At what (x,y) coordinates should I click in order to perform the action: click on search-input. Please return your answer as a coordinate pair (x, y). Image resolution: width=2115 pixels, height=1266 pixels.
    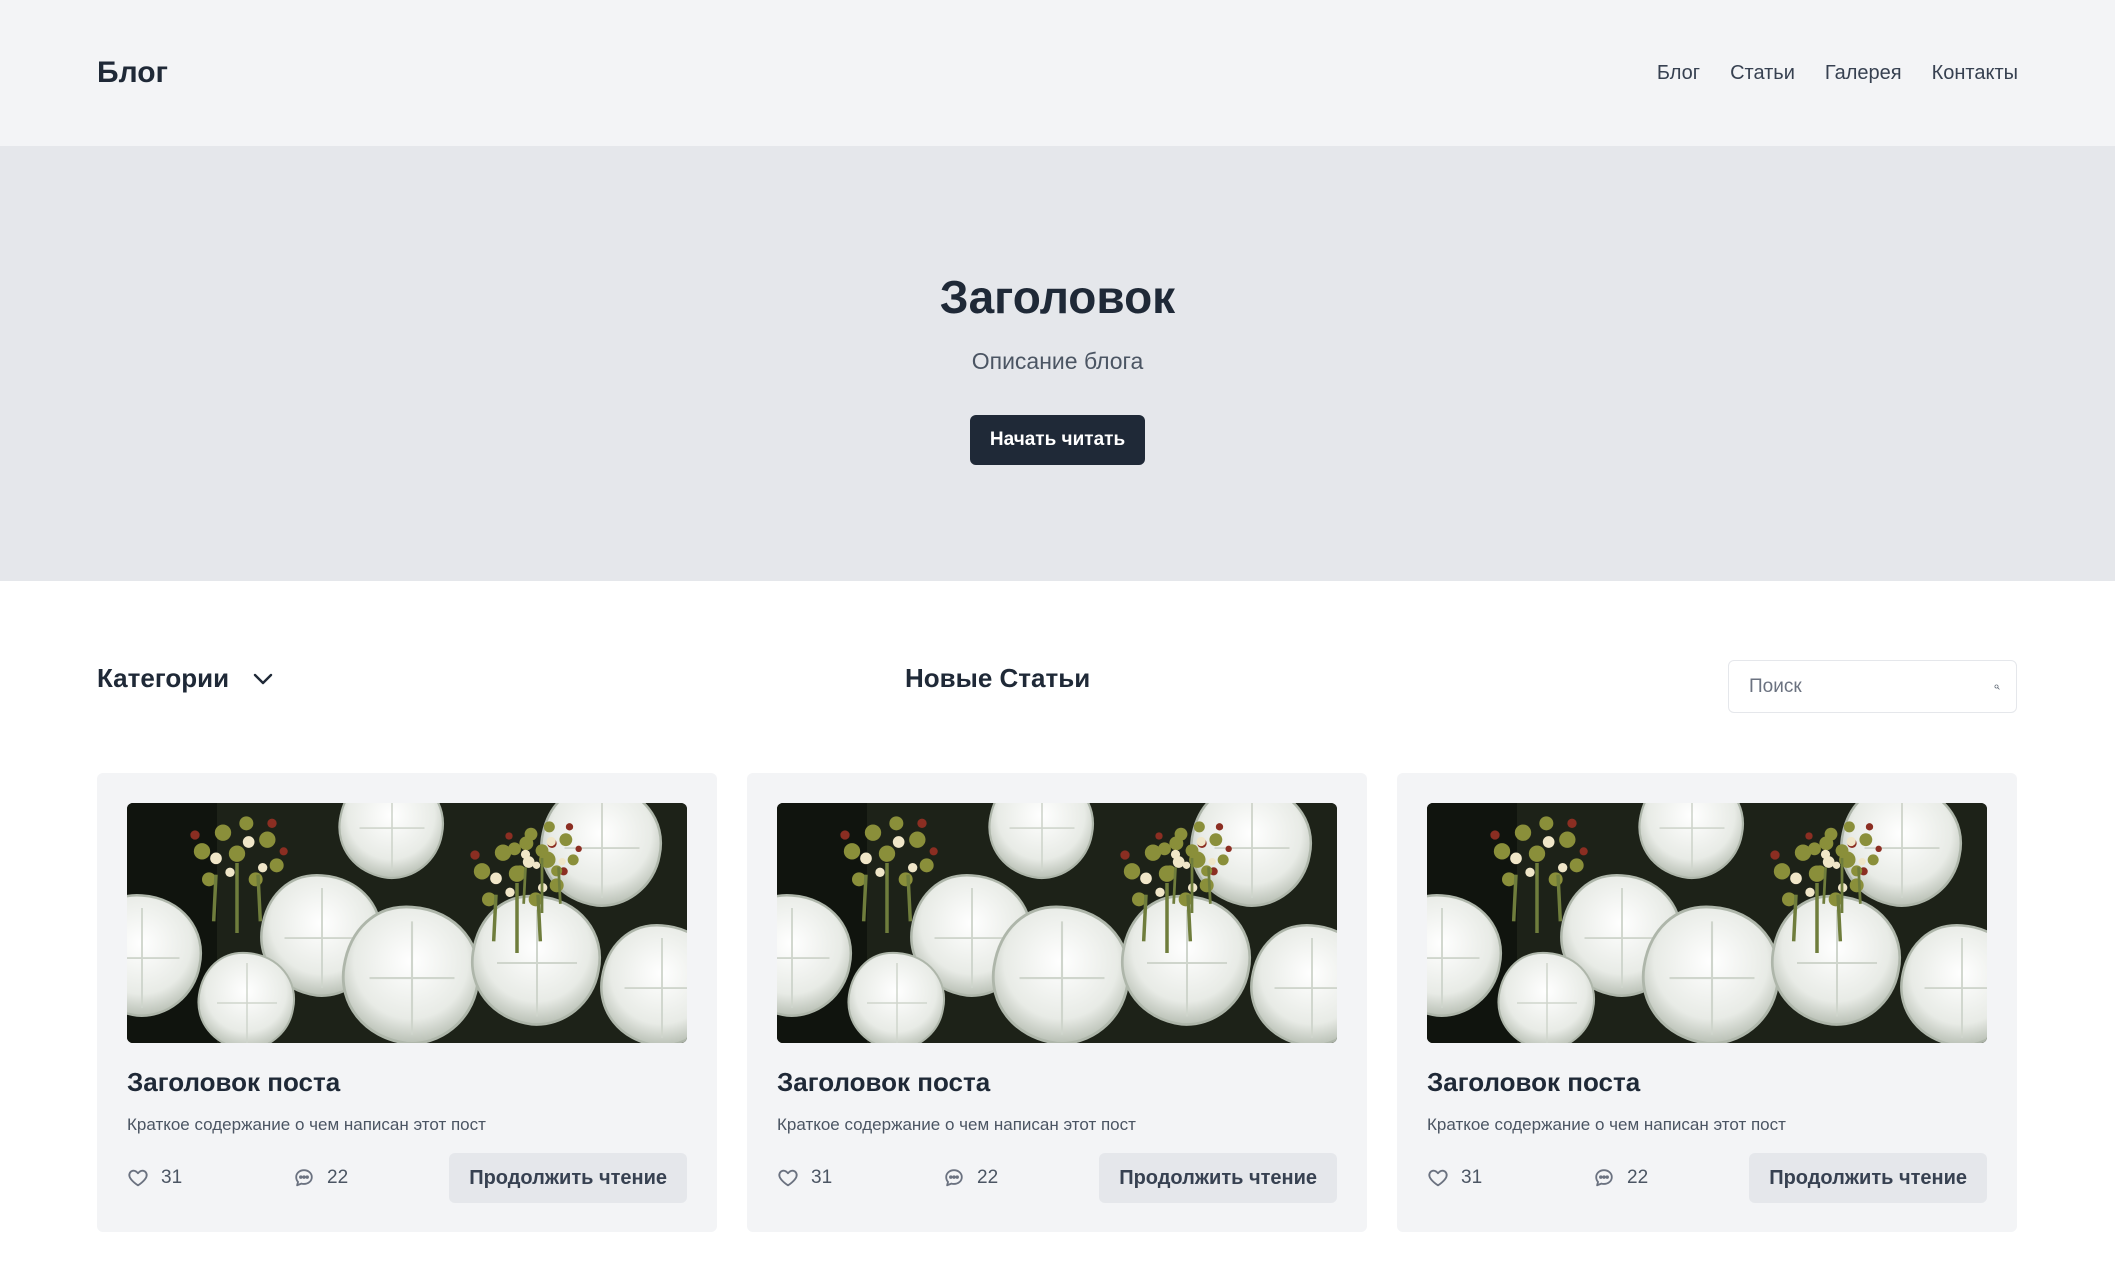
    Looking at the image, I should click on (1871, 686).